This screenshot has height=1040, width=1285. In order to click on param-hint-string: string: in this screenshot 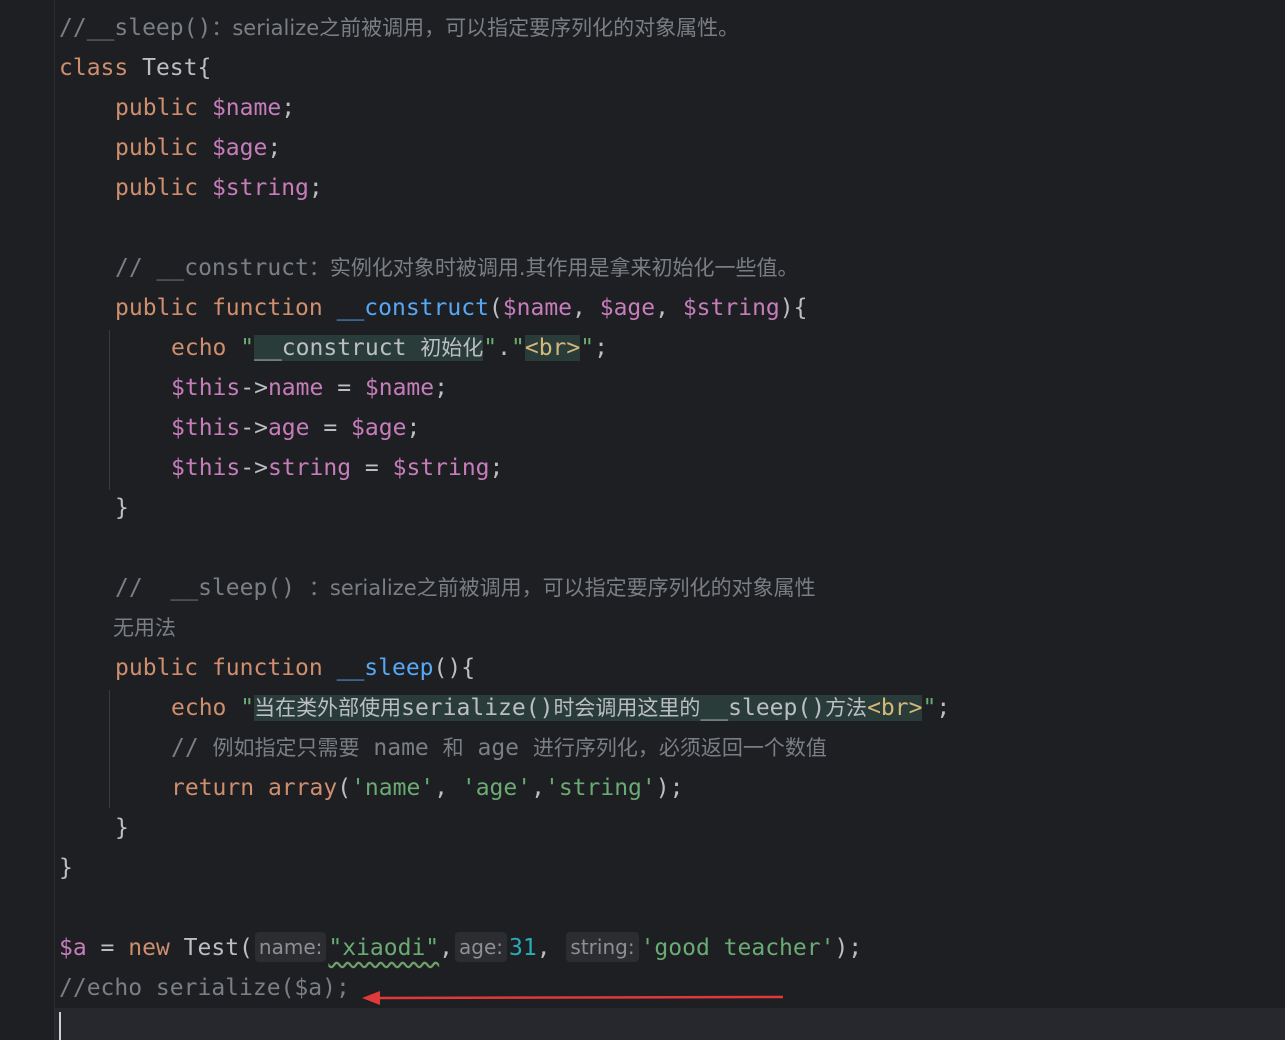, I will do `click(602, 947)`.